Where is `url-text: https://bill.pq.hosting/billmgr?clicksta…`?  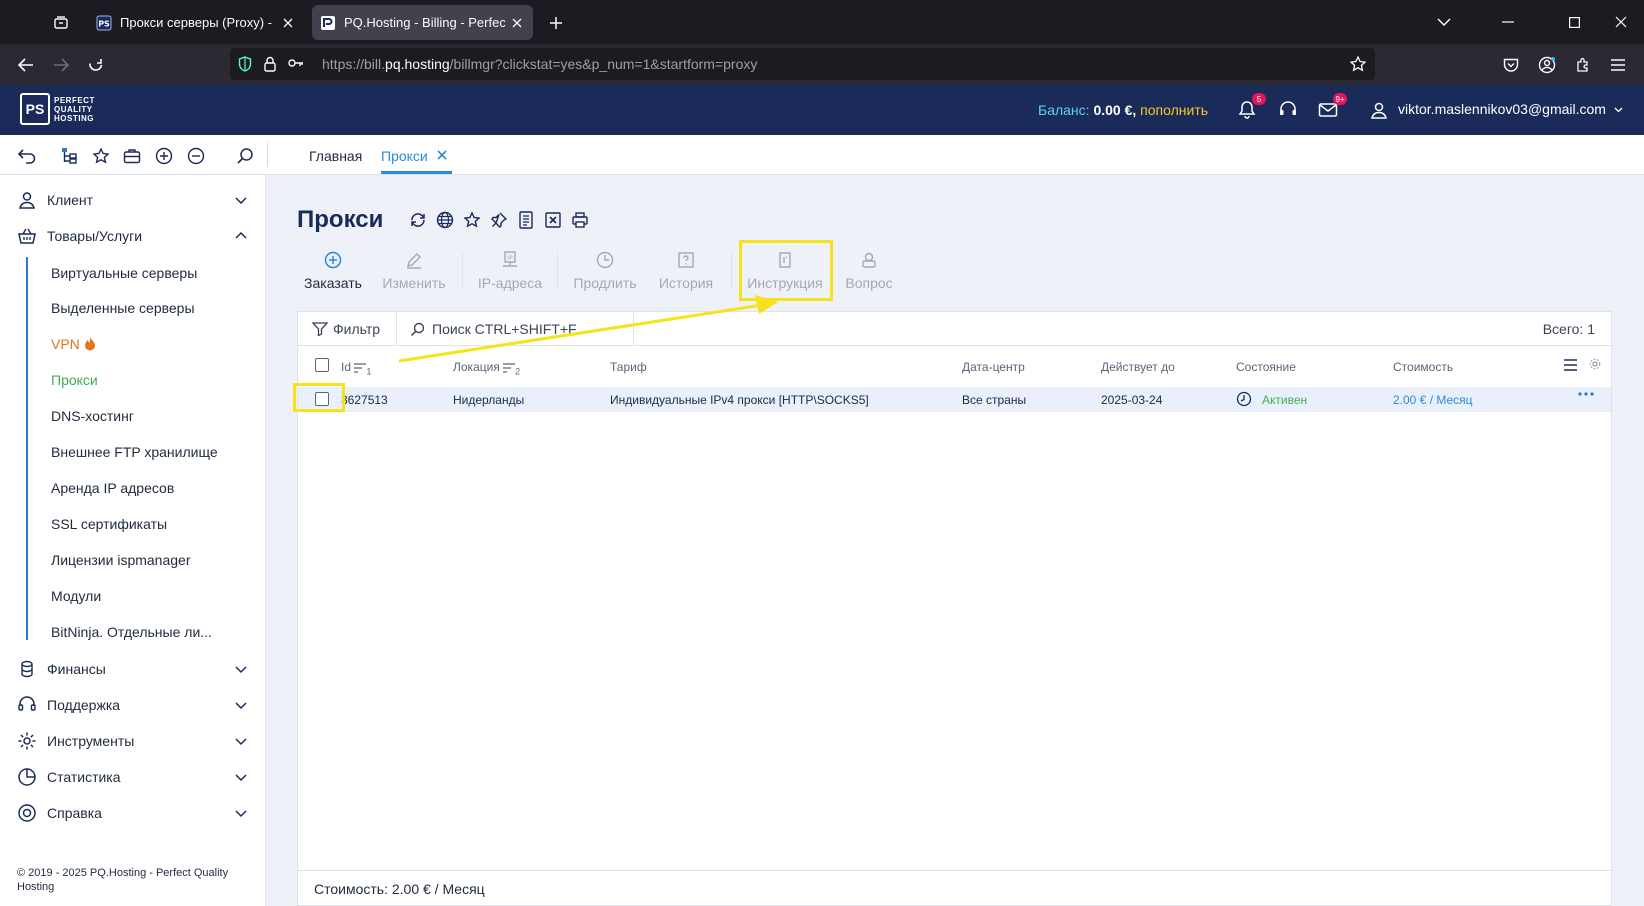 url-text: https://bill.pq.hosting/billmgr?clicksta… is located at coordinates (539, 64).